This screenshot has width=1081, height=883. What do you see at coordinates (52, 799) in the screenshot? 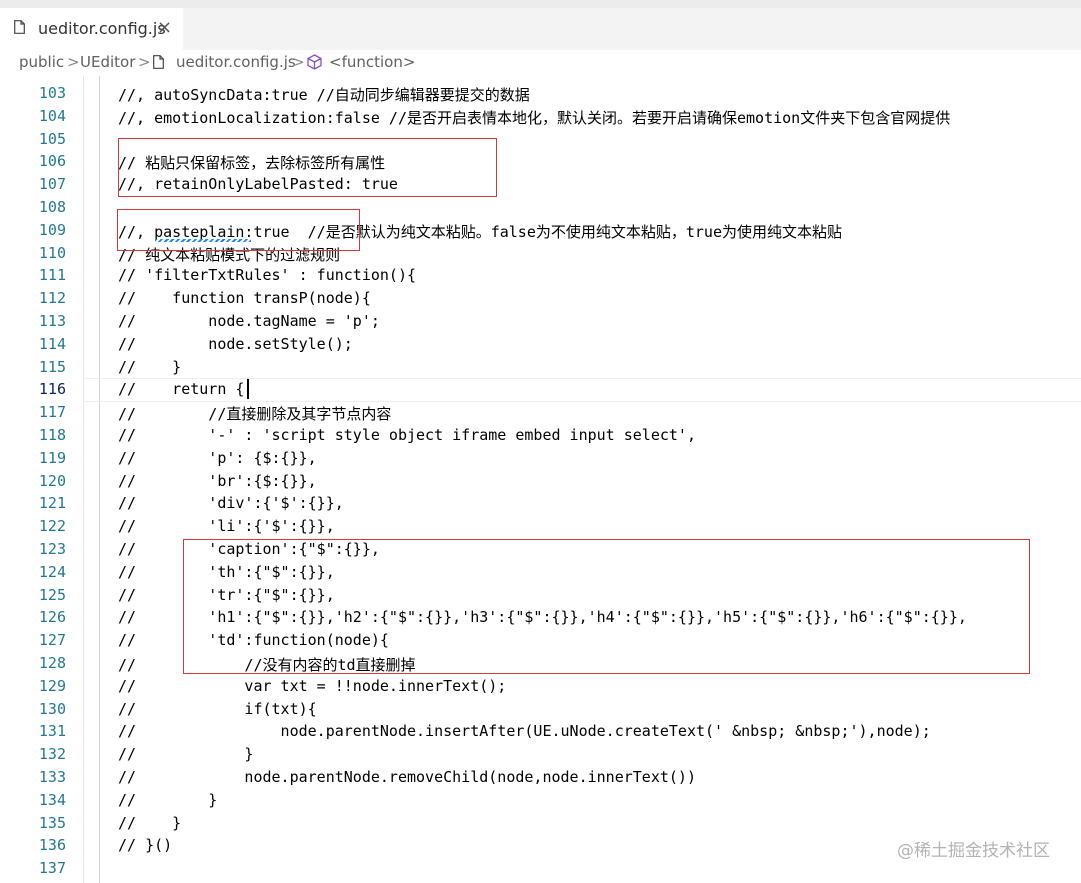
I see `line-number: 134` at bounding box center [52, 799].